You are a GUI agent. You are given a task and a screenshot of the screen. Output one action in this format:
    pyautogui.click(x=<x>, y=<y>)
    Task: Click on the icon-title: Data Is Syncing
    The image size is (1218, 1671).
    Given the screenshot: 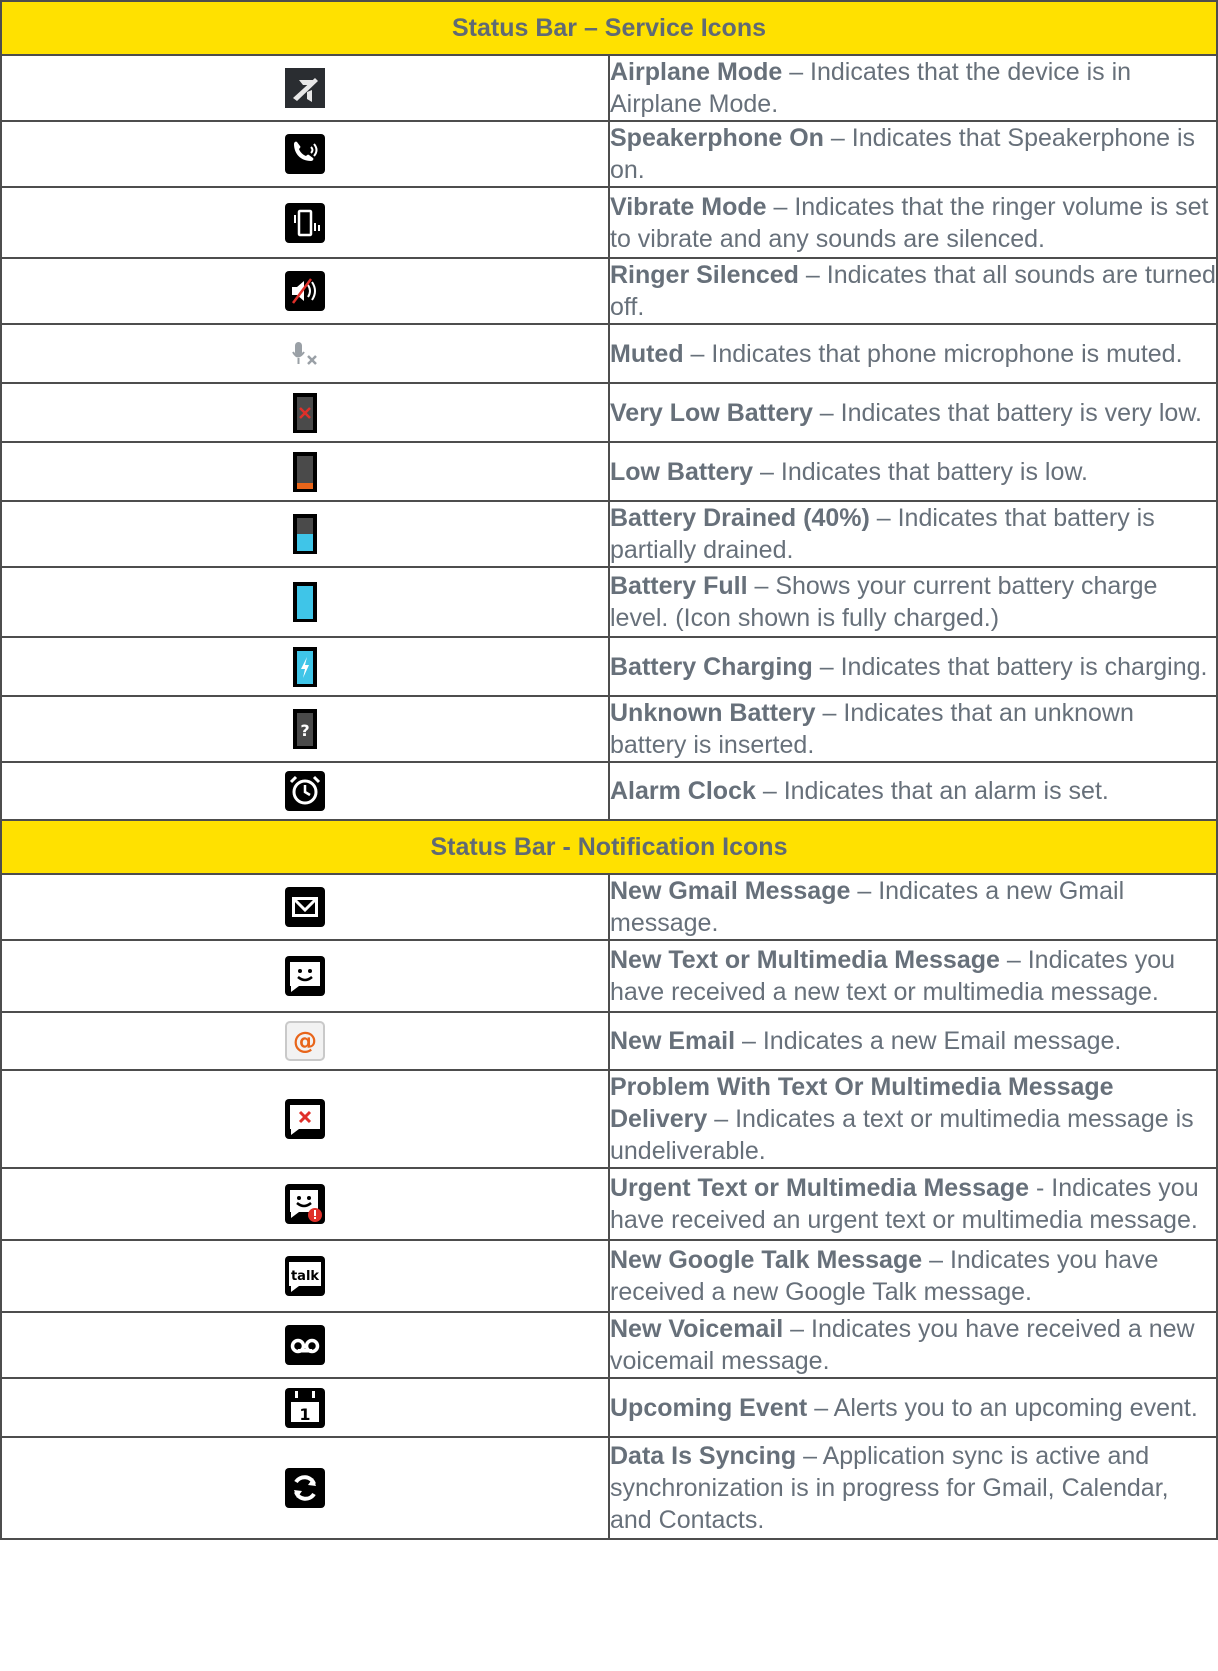 What is the action you would take?
    pyautogui.click(x=703, y=1456)
    